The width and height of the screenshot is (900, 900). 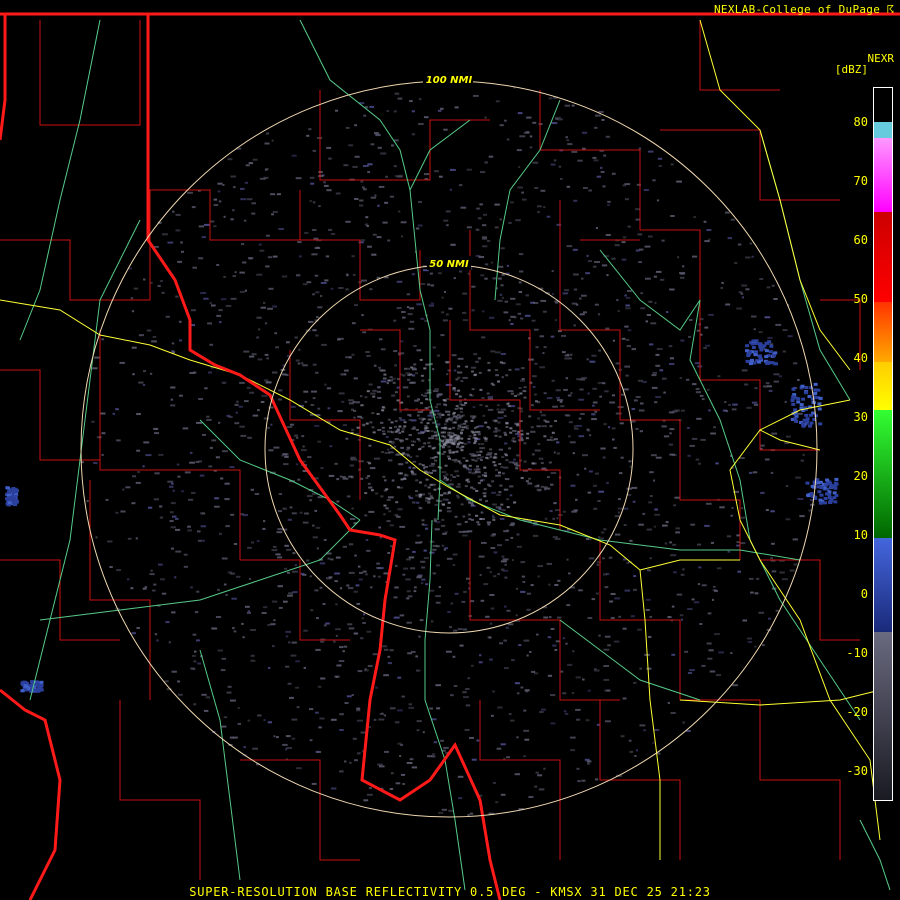 What do you see at coordinates (881, 58) in the screenshot?
I see `product-label: NEXR` at bounding box center [881, 58].